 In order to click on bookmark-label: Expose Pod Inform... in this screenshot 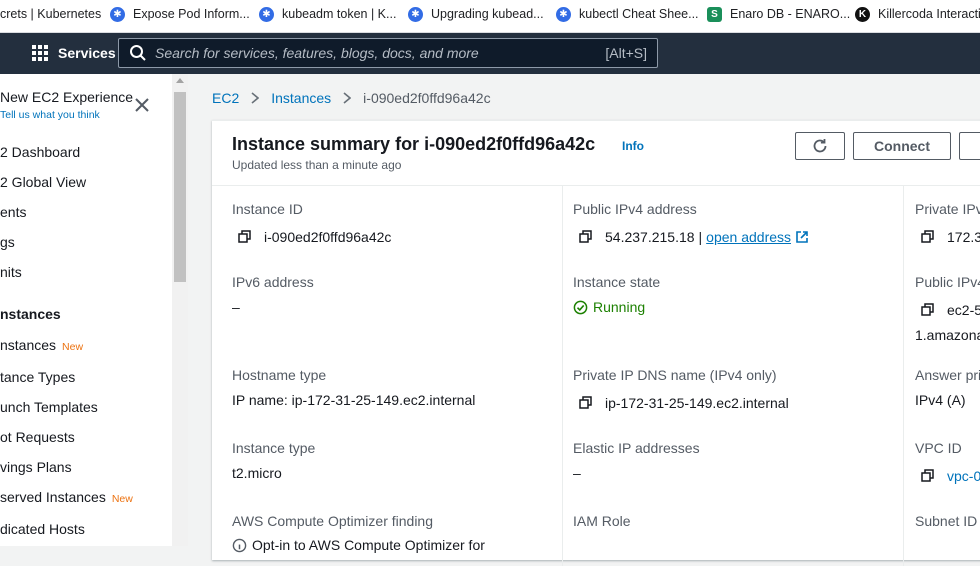, I will do `click(191, 14)`.